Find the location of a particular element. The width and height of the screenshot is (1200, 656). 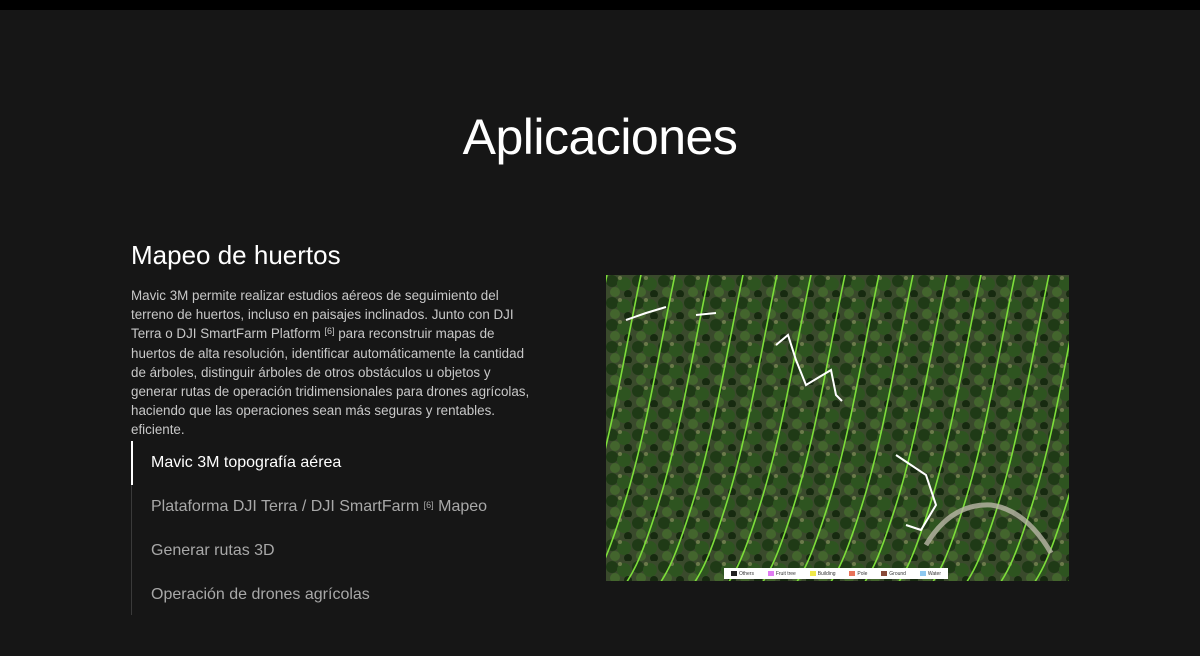

legend-item: Fruit tree is located at coordinates (781, 573).